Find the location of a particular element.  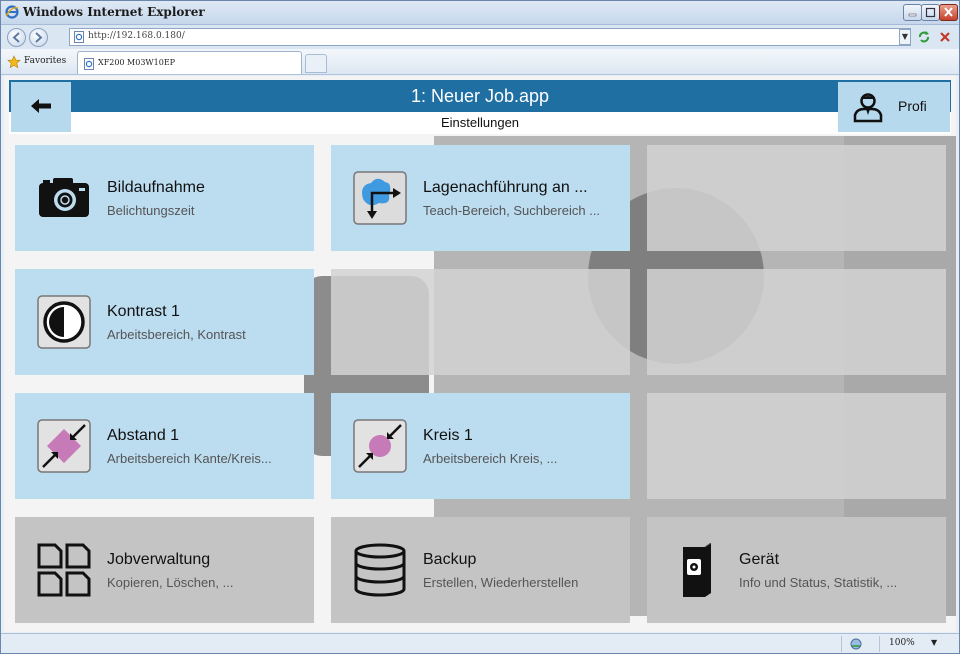

close-window-button is located at coordinates (948, 12).